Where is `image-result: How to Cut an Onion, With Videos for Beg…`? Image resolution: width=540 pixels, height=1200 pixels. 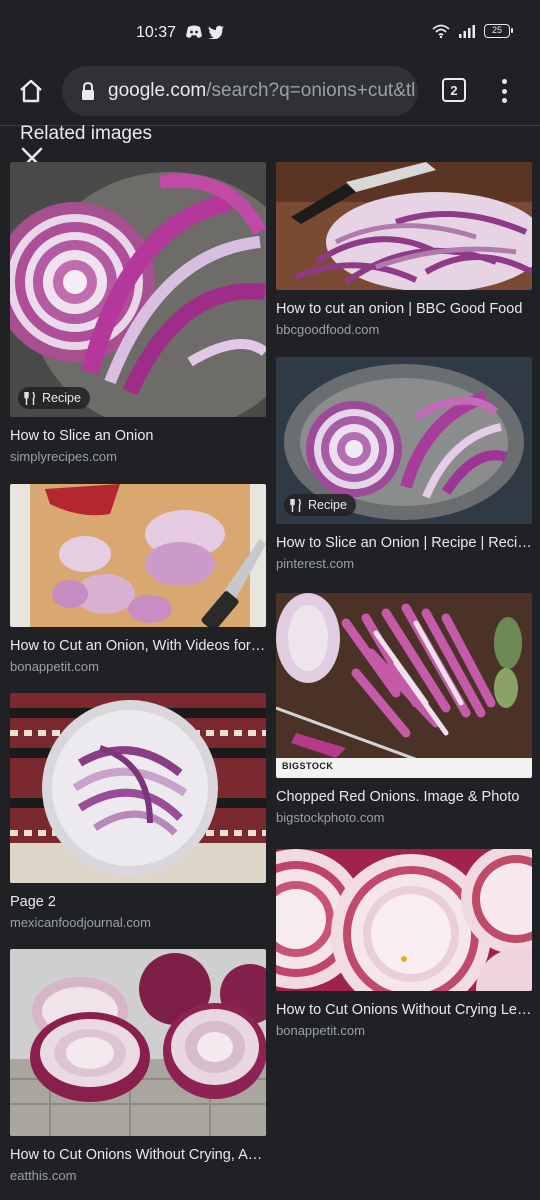 image-result: How to Cut an Onion, With Videos for Beg… is located at coordinates (138, 579).